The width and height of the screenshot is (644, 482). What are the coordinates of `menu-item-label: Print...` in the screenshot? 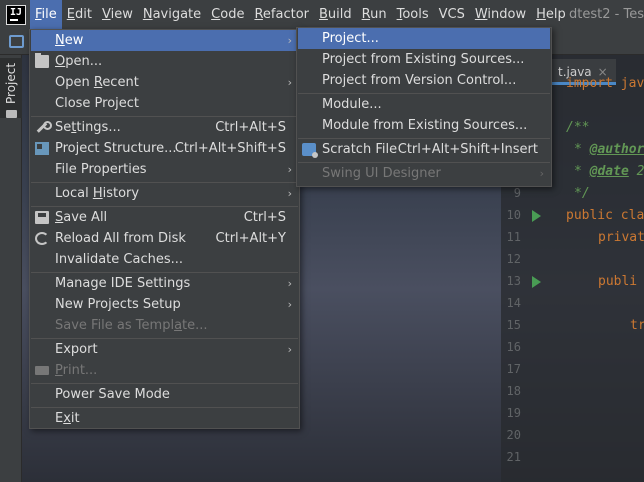 It's located at (76, 370).